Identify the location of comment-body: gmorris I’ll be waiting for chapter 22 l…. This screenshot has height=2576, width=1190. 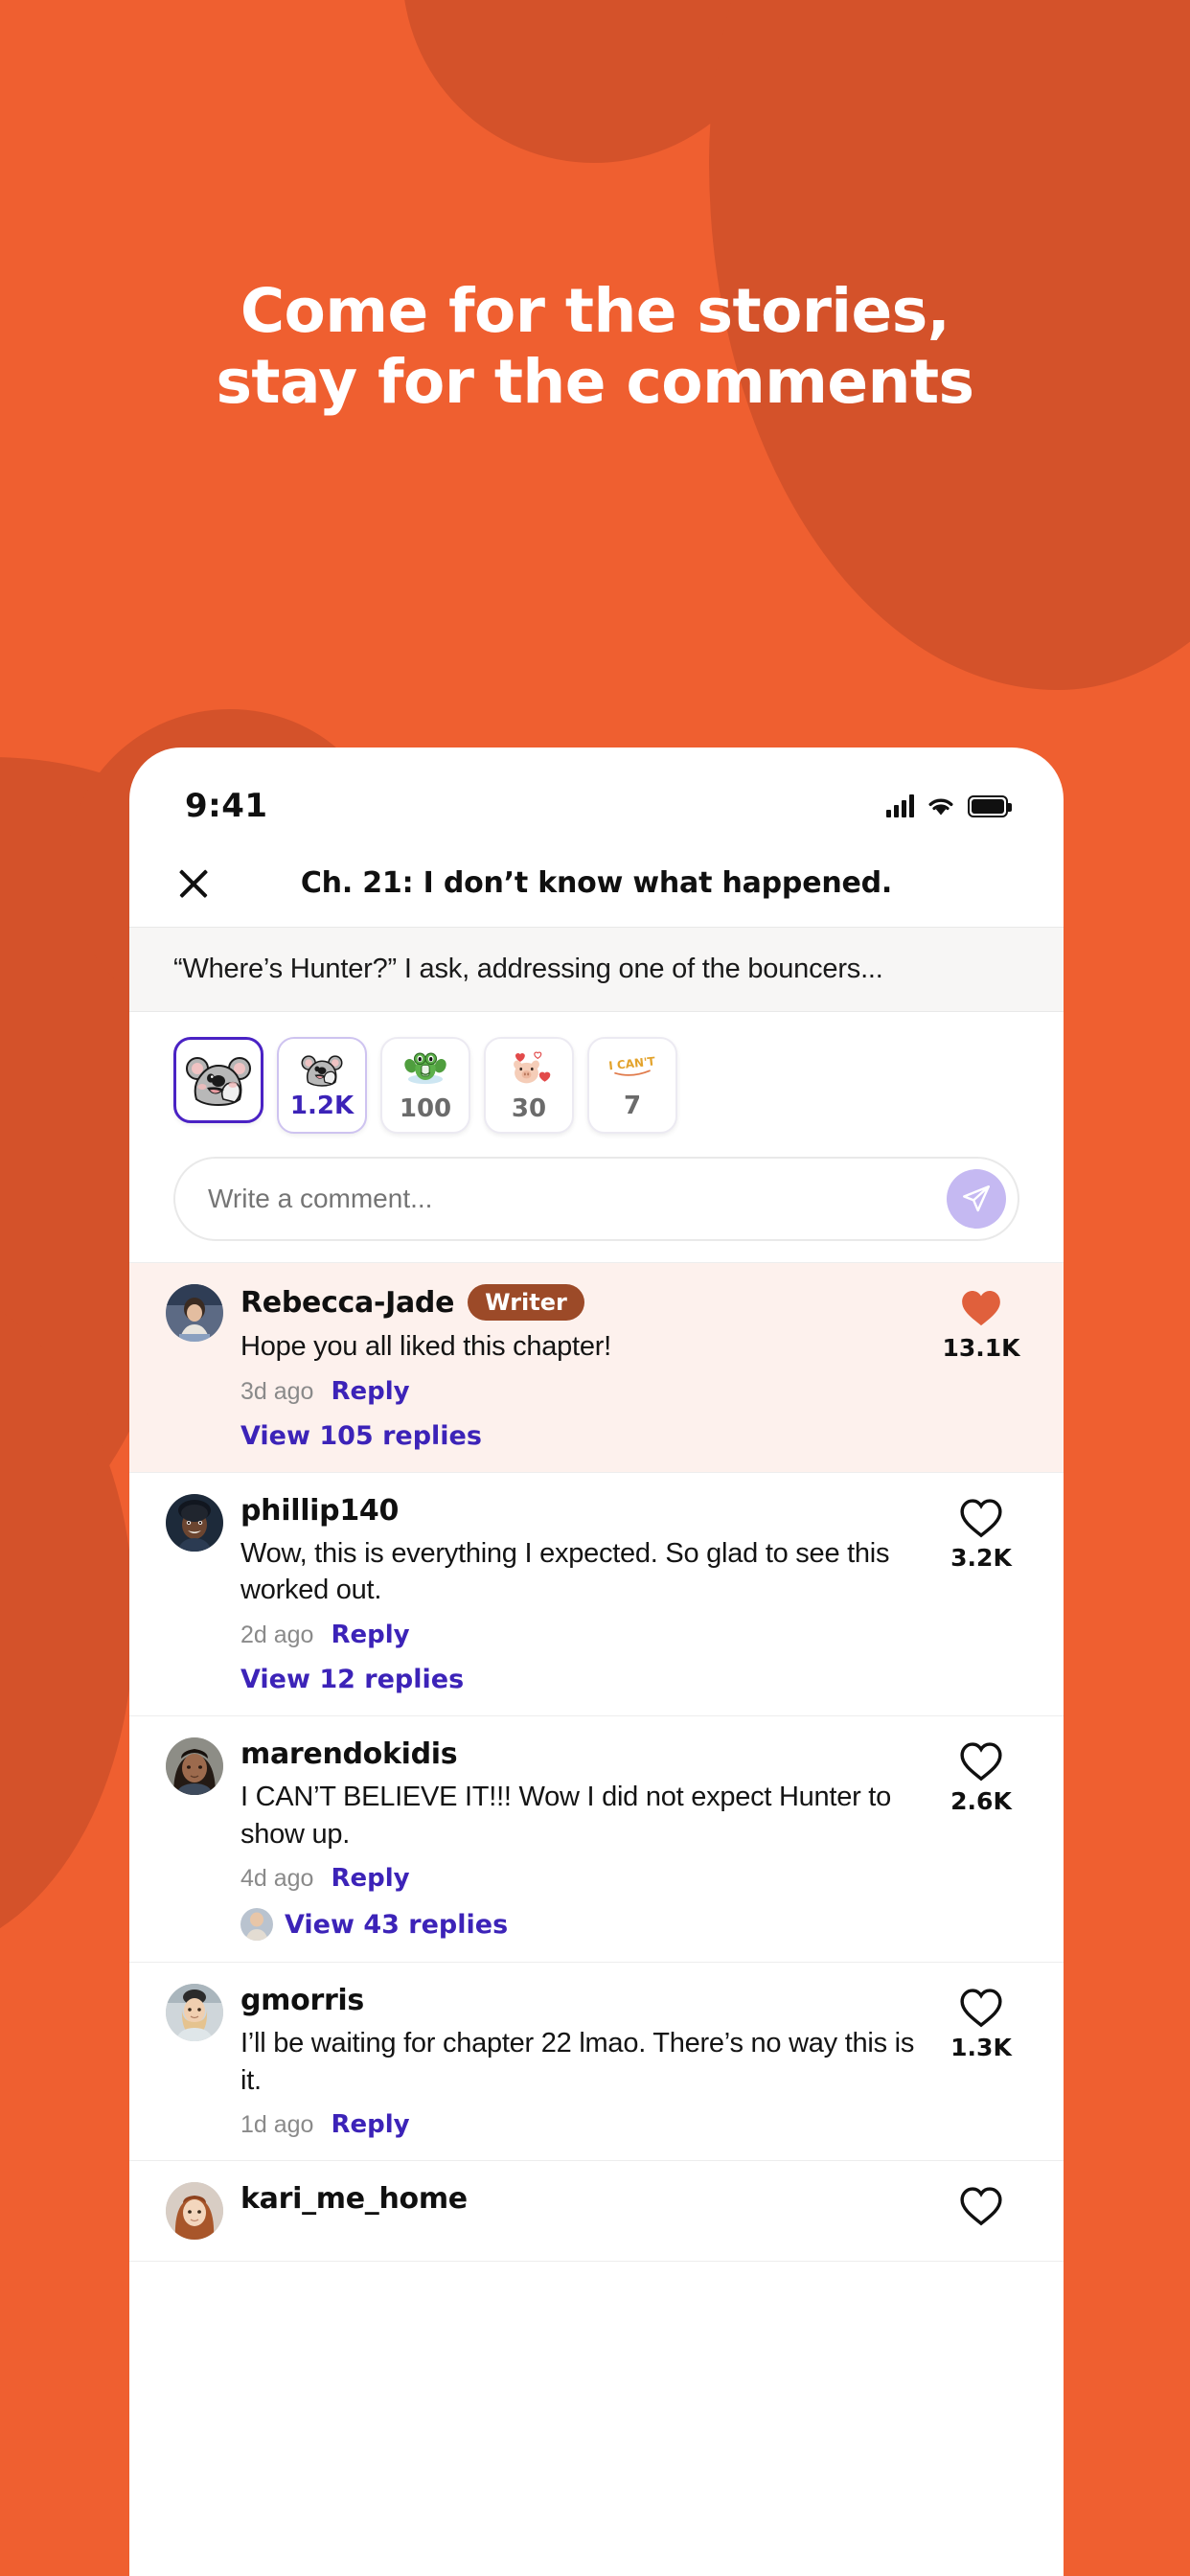
(589, 2061).